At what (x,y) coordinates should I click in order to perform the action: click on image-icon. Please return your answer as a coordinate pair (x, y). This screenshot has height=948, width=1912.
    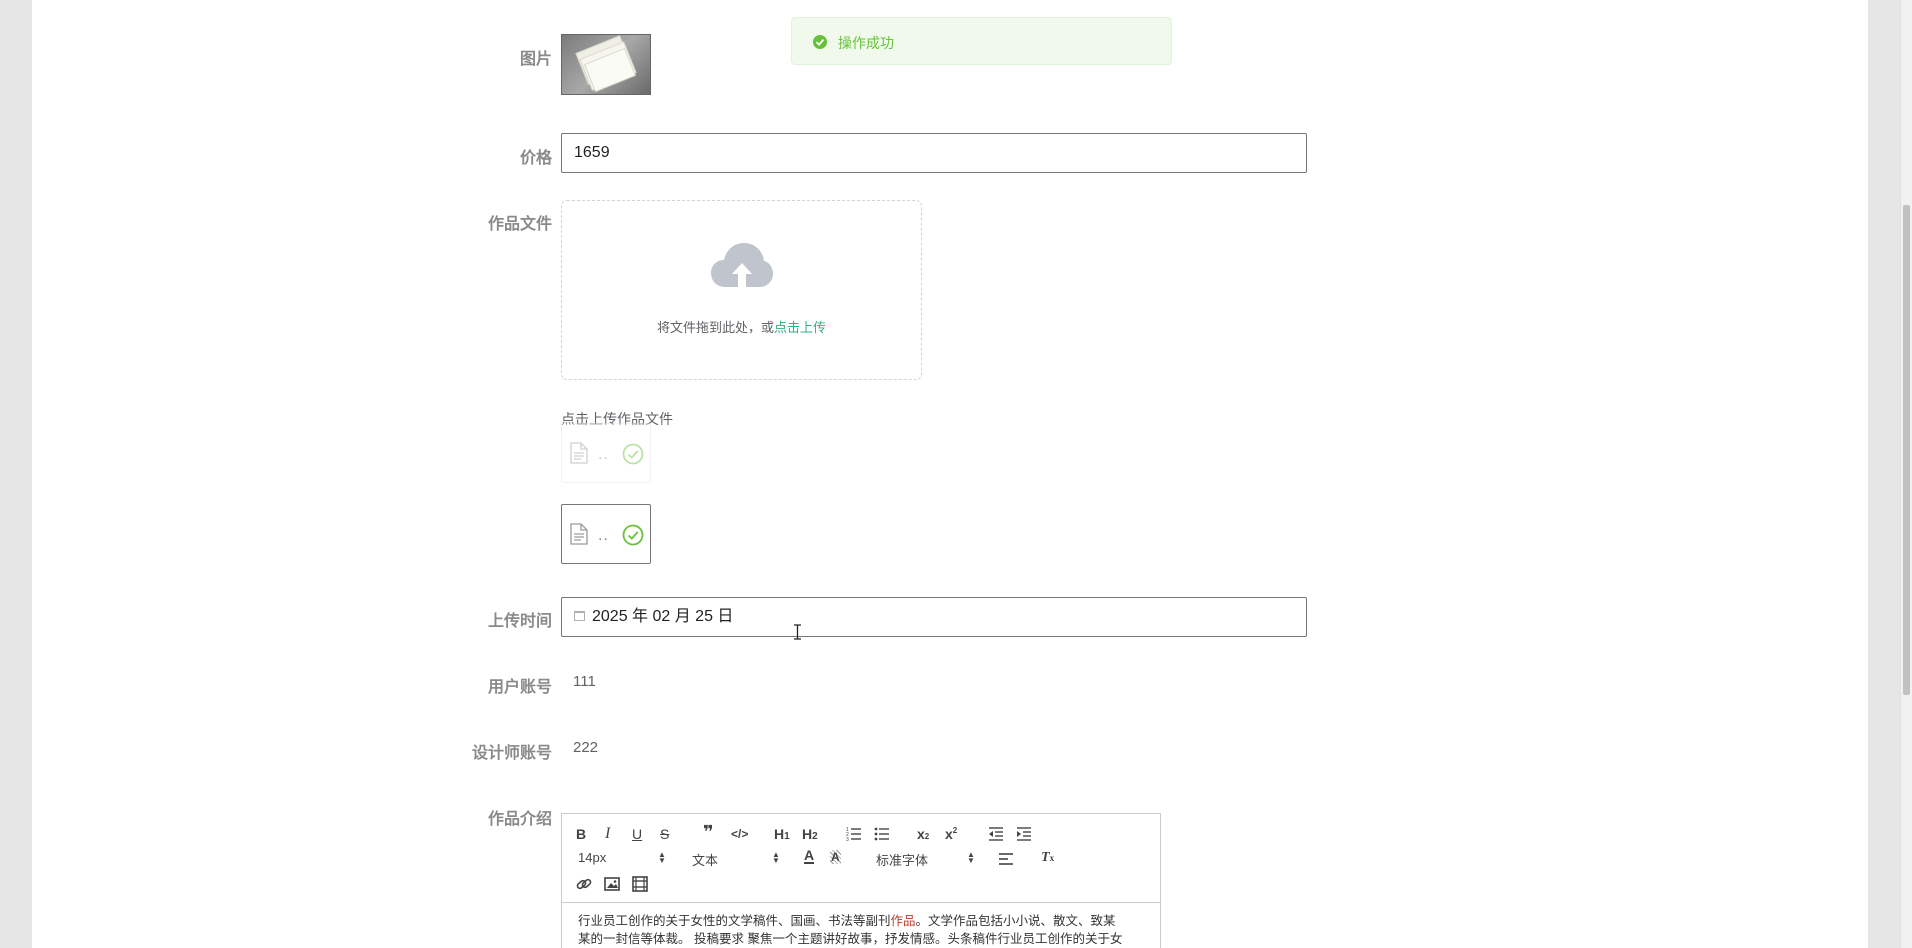
    Looking at the image, I should click on (612, 884).